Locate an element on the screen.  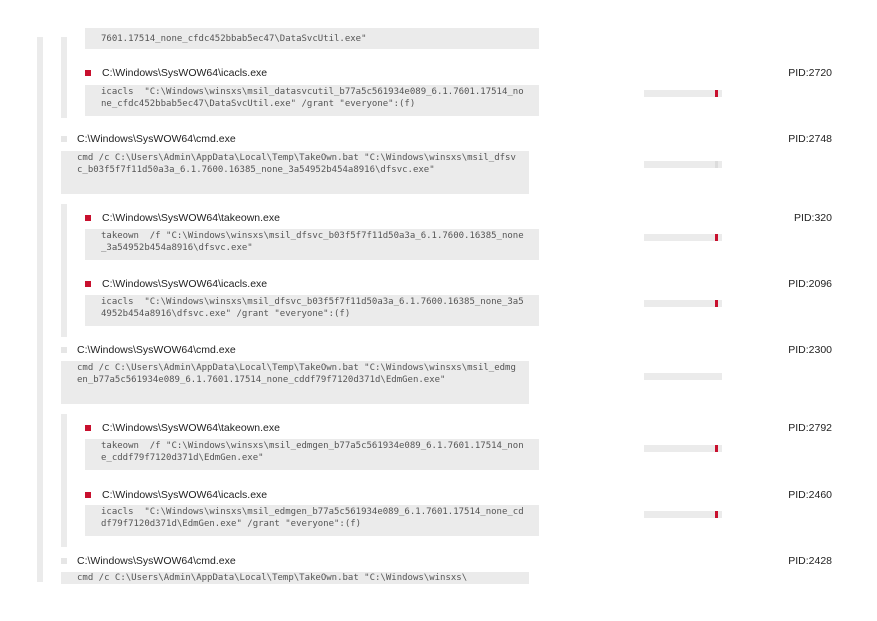
tree-connector is located at coordinates (40, 309).